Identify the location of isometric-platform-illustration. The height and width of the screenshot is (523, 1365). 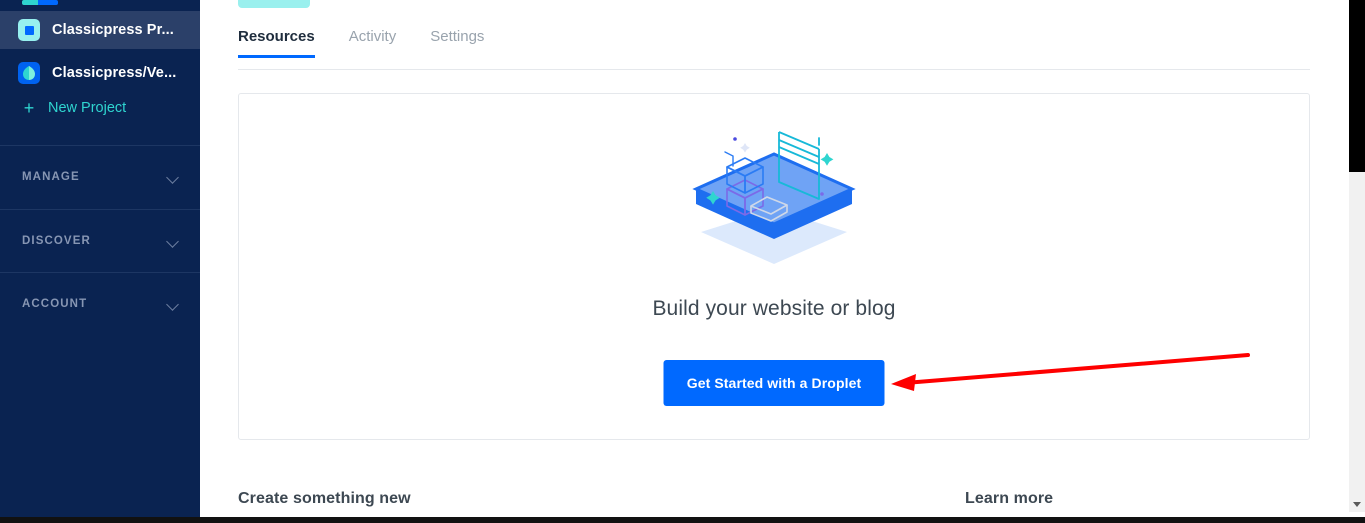
(774, 194).